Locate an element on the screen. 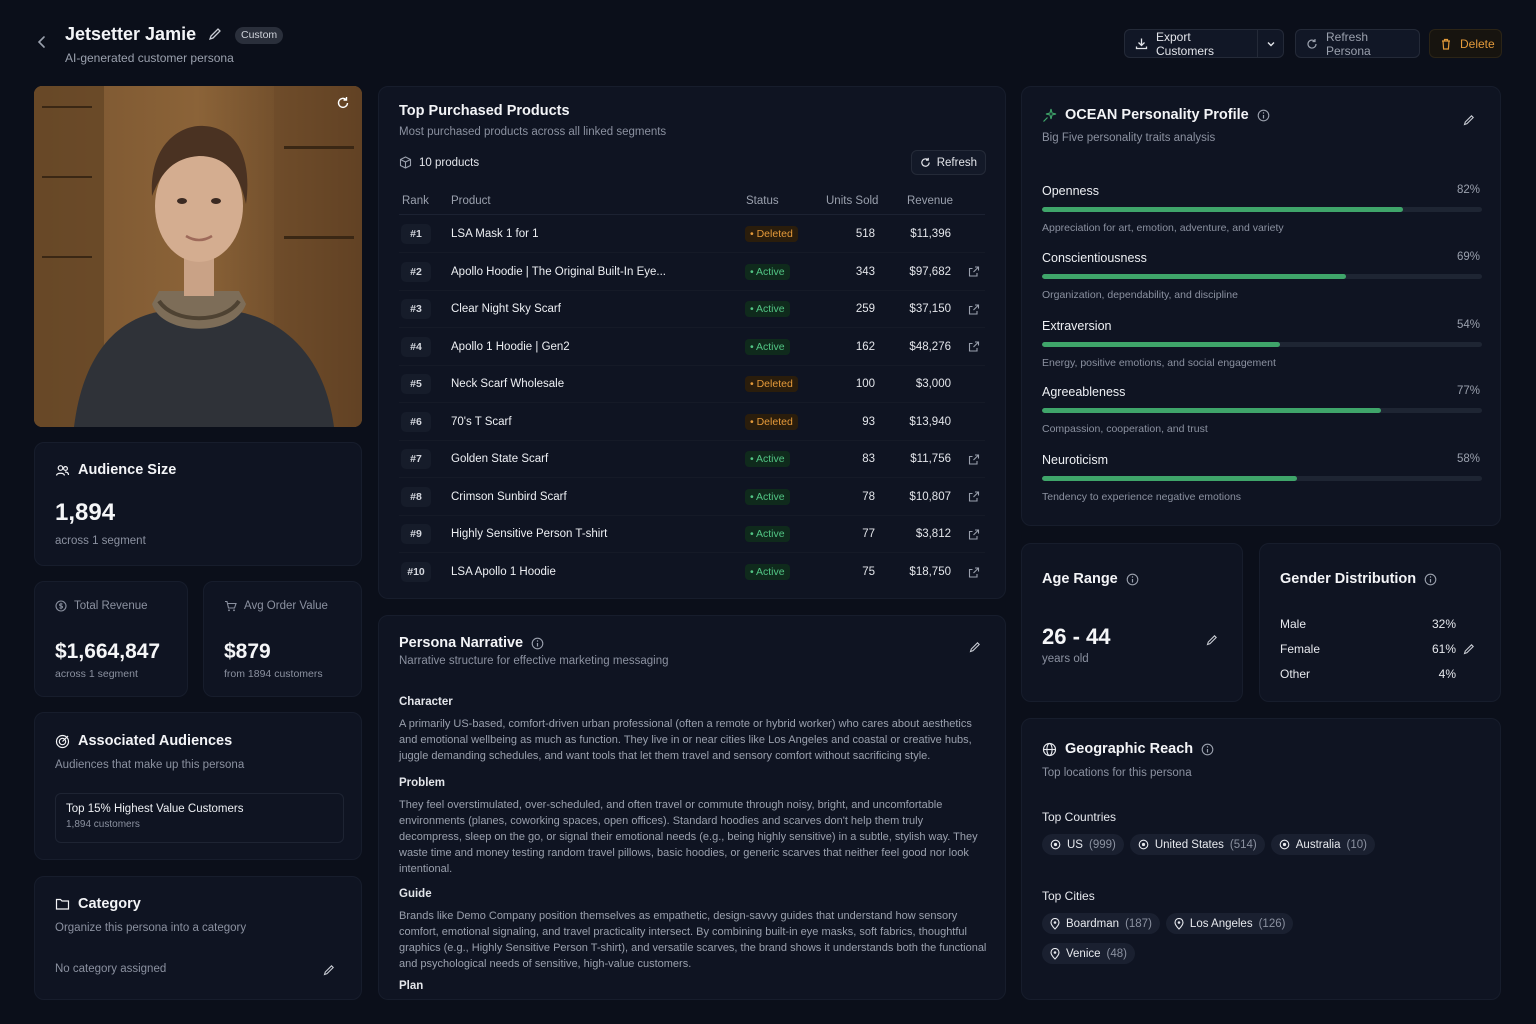 This screenshot has width=1536, height=1024. product-revenue: $13,940 is located at coordinates (930, 421).